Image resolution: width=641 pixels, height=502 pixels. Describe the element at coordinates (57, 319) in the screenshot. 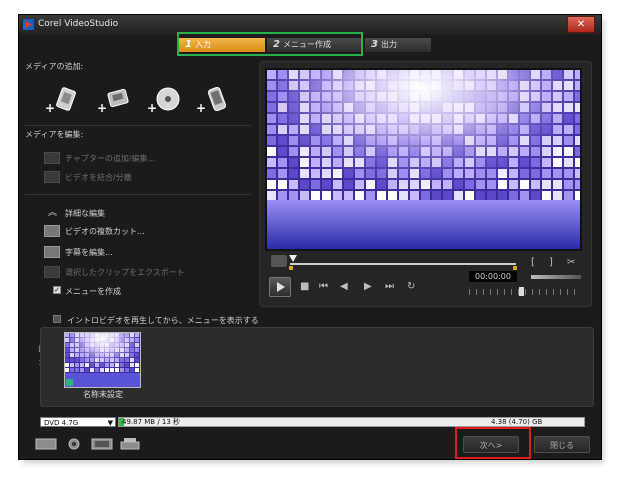

I see `intro-video-checkbox` at that location.